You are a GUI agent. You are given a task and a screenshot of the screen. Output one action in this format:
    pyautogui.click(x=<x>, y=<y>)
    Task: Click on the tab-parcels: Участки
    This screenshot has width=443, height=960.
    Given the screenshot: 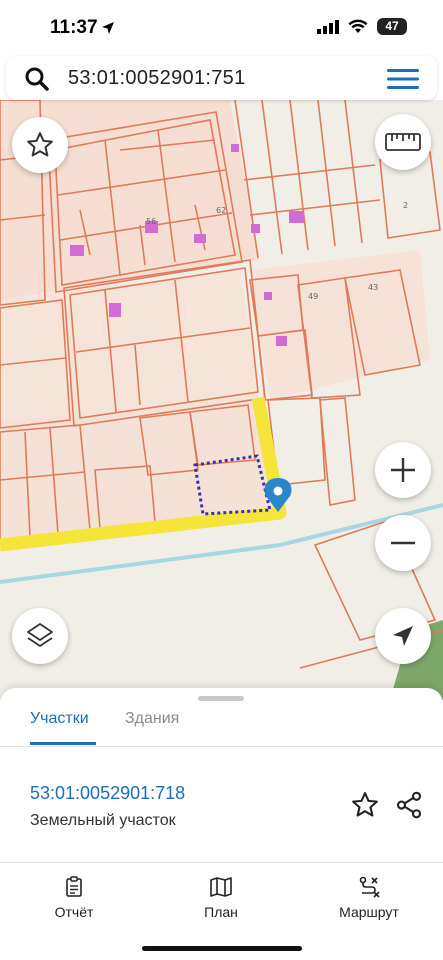 What is the action you would take?
    pyautogui.click(x=59, y=719)
    